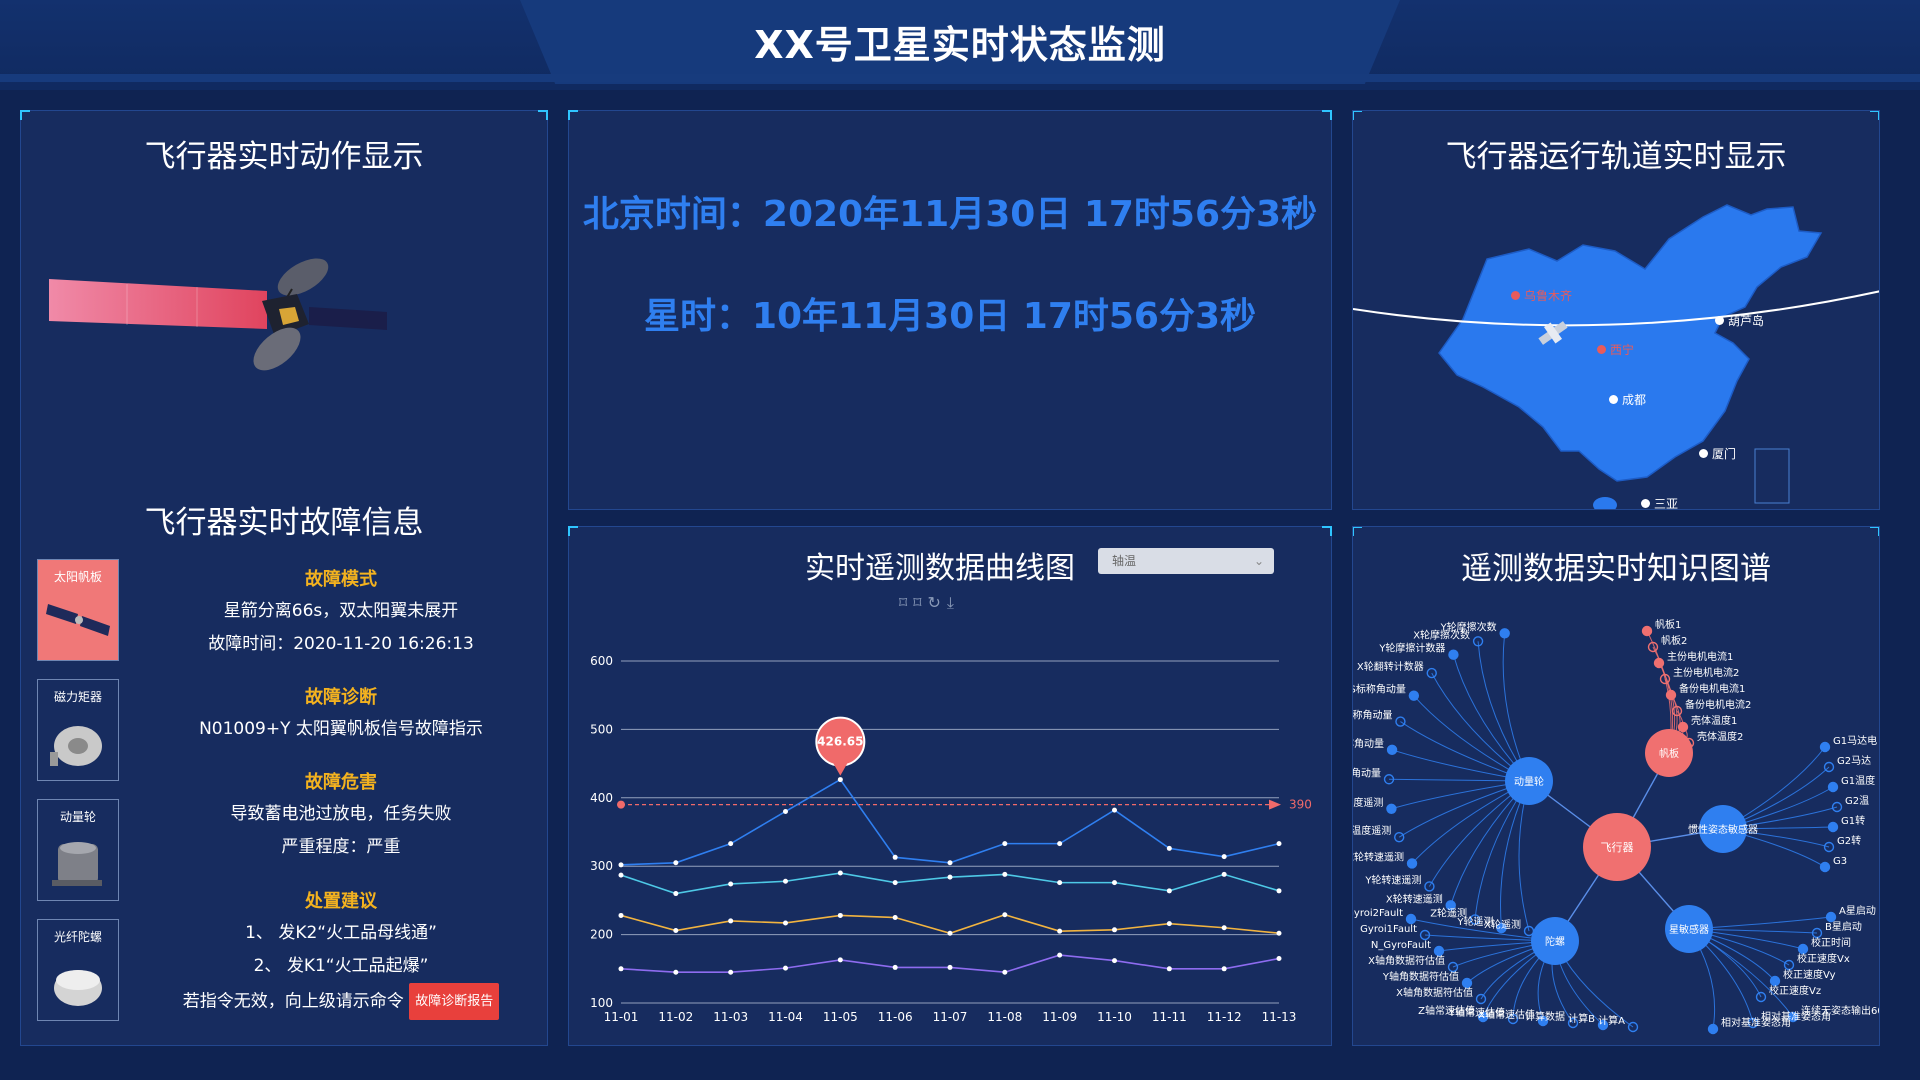 The width and height of the screenshot is (1920, 1080). Describe the element at coordinates (78, 850) in the screenshot. I see `fault-thumb-momentum-wheel: 动量轮` at that location.